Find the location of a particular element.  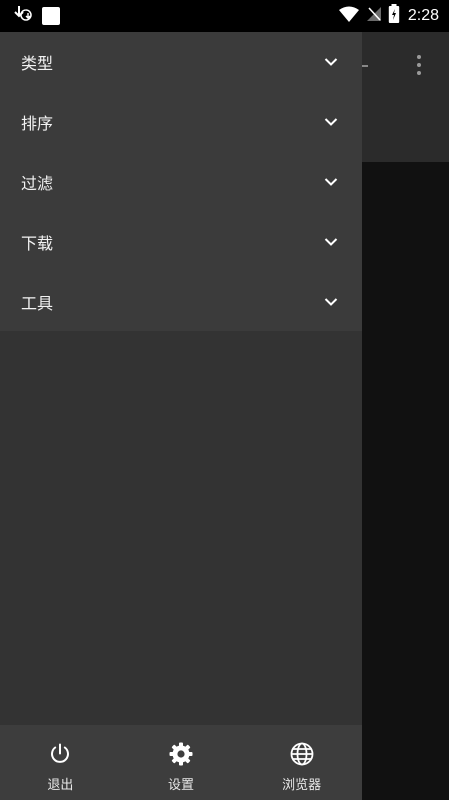

menu-item-label: 工具 is located at coordinates (37, 303).